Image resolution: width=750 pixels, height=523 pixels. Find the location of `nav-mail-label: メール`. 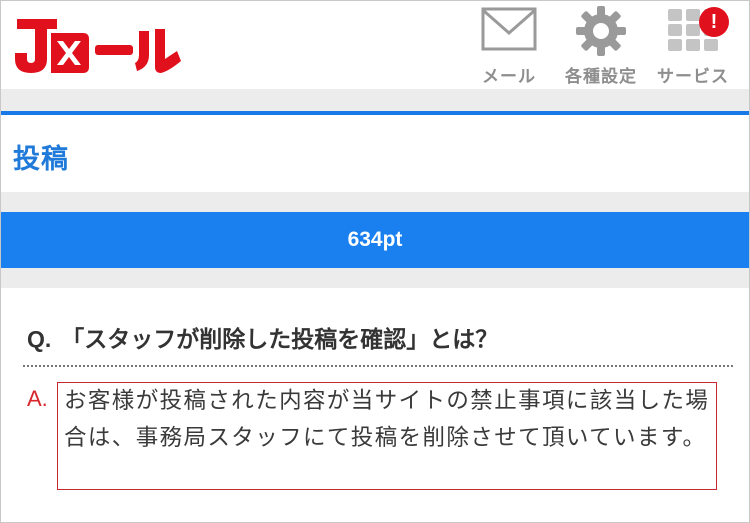

nav-mail-label: メール is located at coordinates (509, 77).